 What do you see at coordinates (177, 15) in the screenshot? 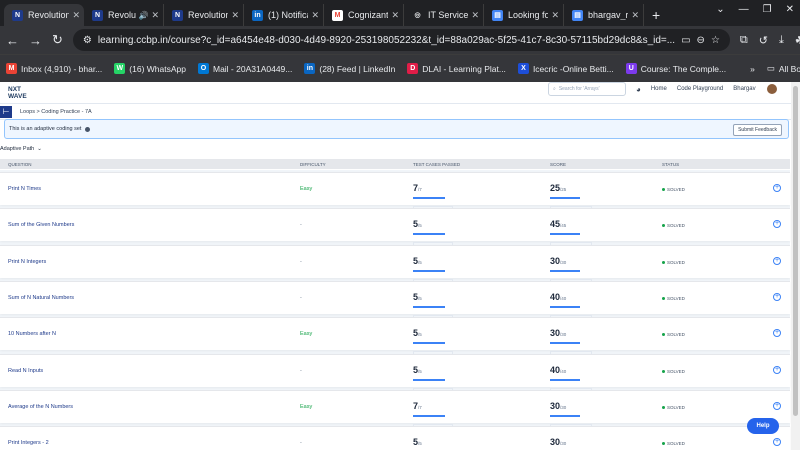
I see `nxtwave-icon: N` at bounding box center [177, 15].